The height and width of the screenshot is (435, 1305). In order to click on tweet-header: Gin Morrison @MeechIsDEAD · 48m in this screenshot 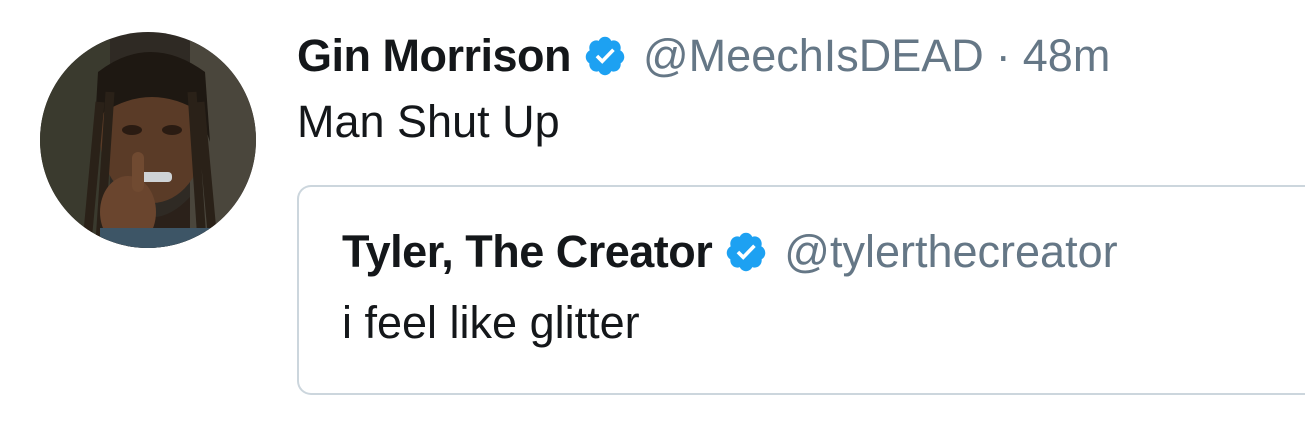, I will do `click(703, 56)`.